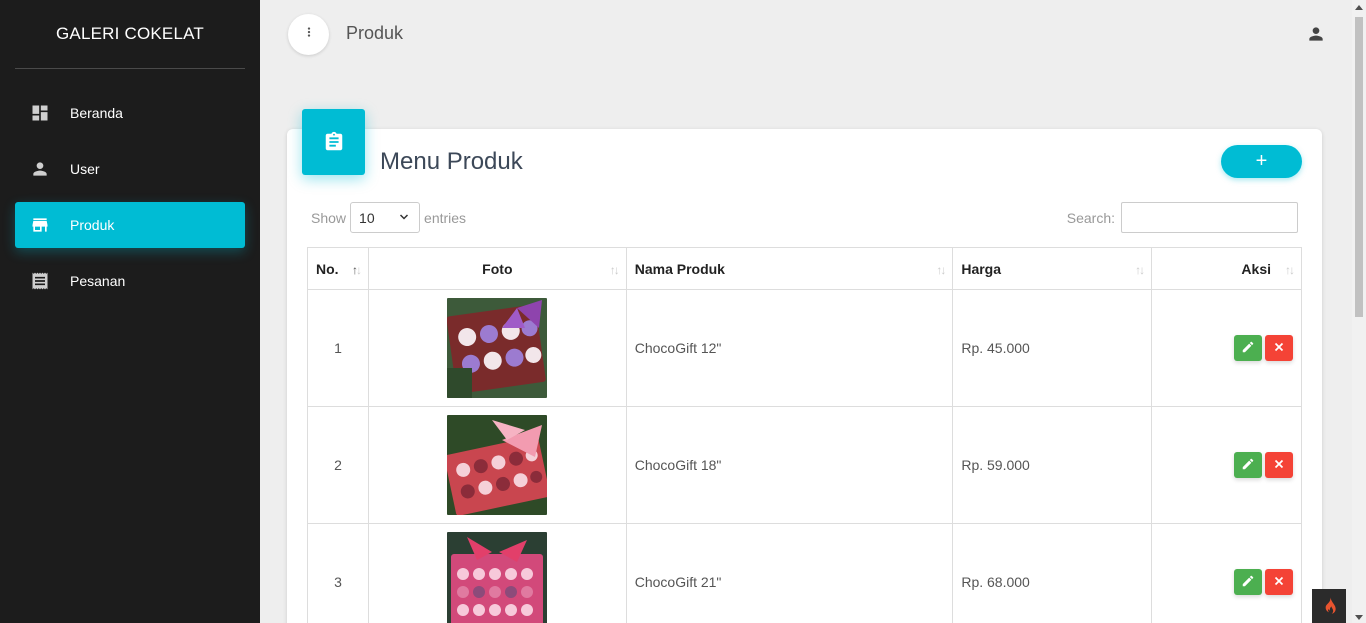 This screenshot has height=623, width=1366. Describe the element at coordinates (367, 217) in the screenshot. I see `page-size-value: 10` at that location.